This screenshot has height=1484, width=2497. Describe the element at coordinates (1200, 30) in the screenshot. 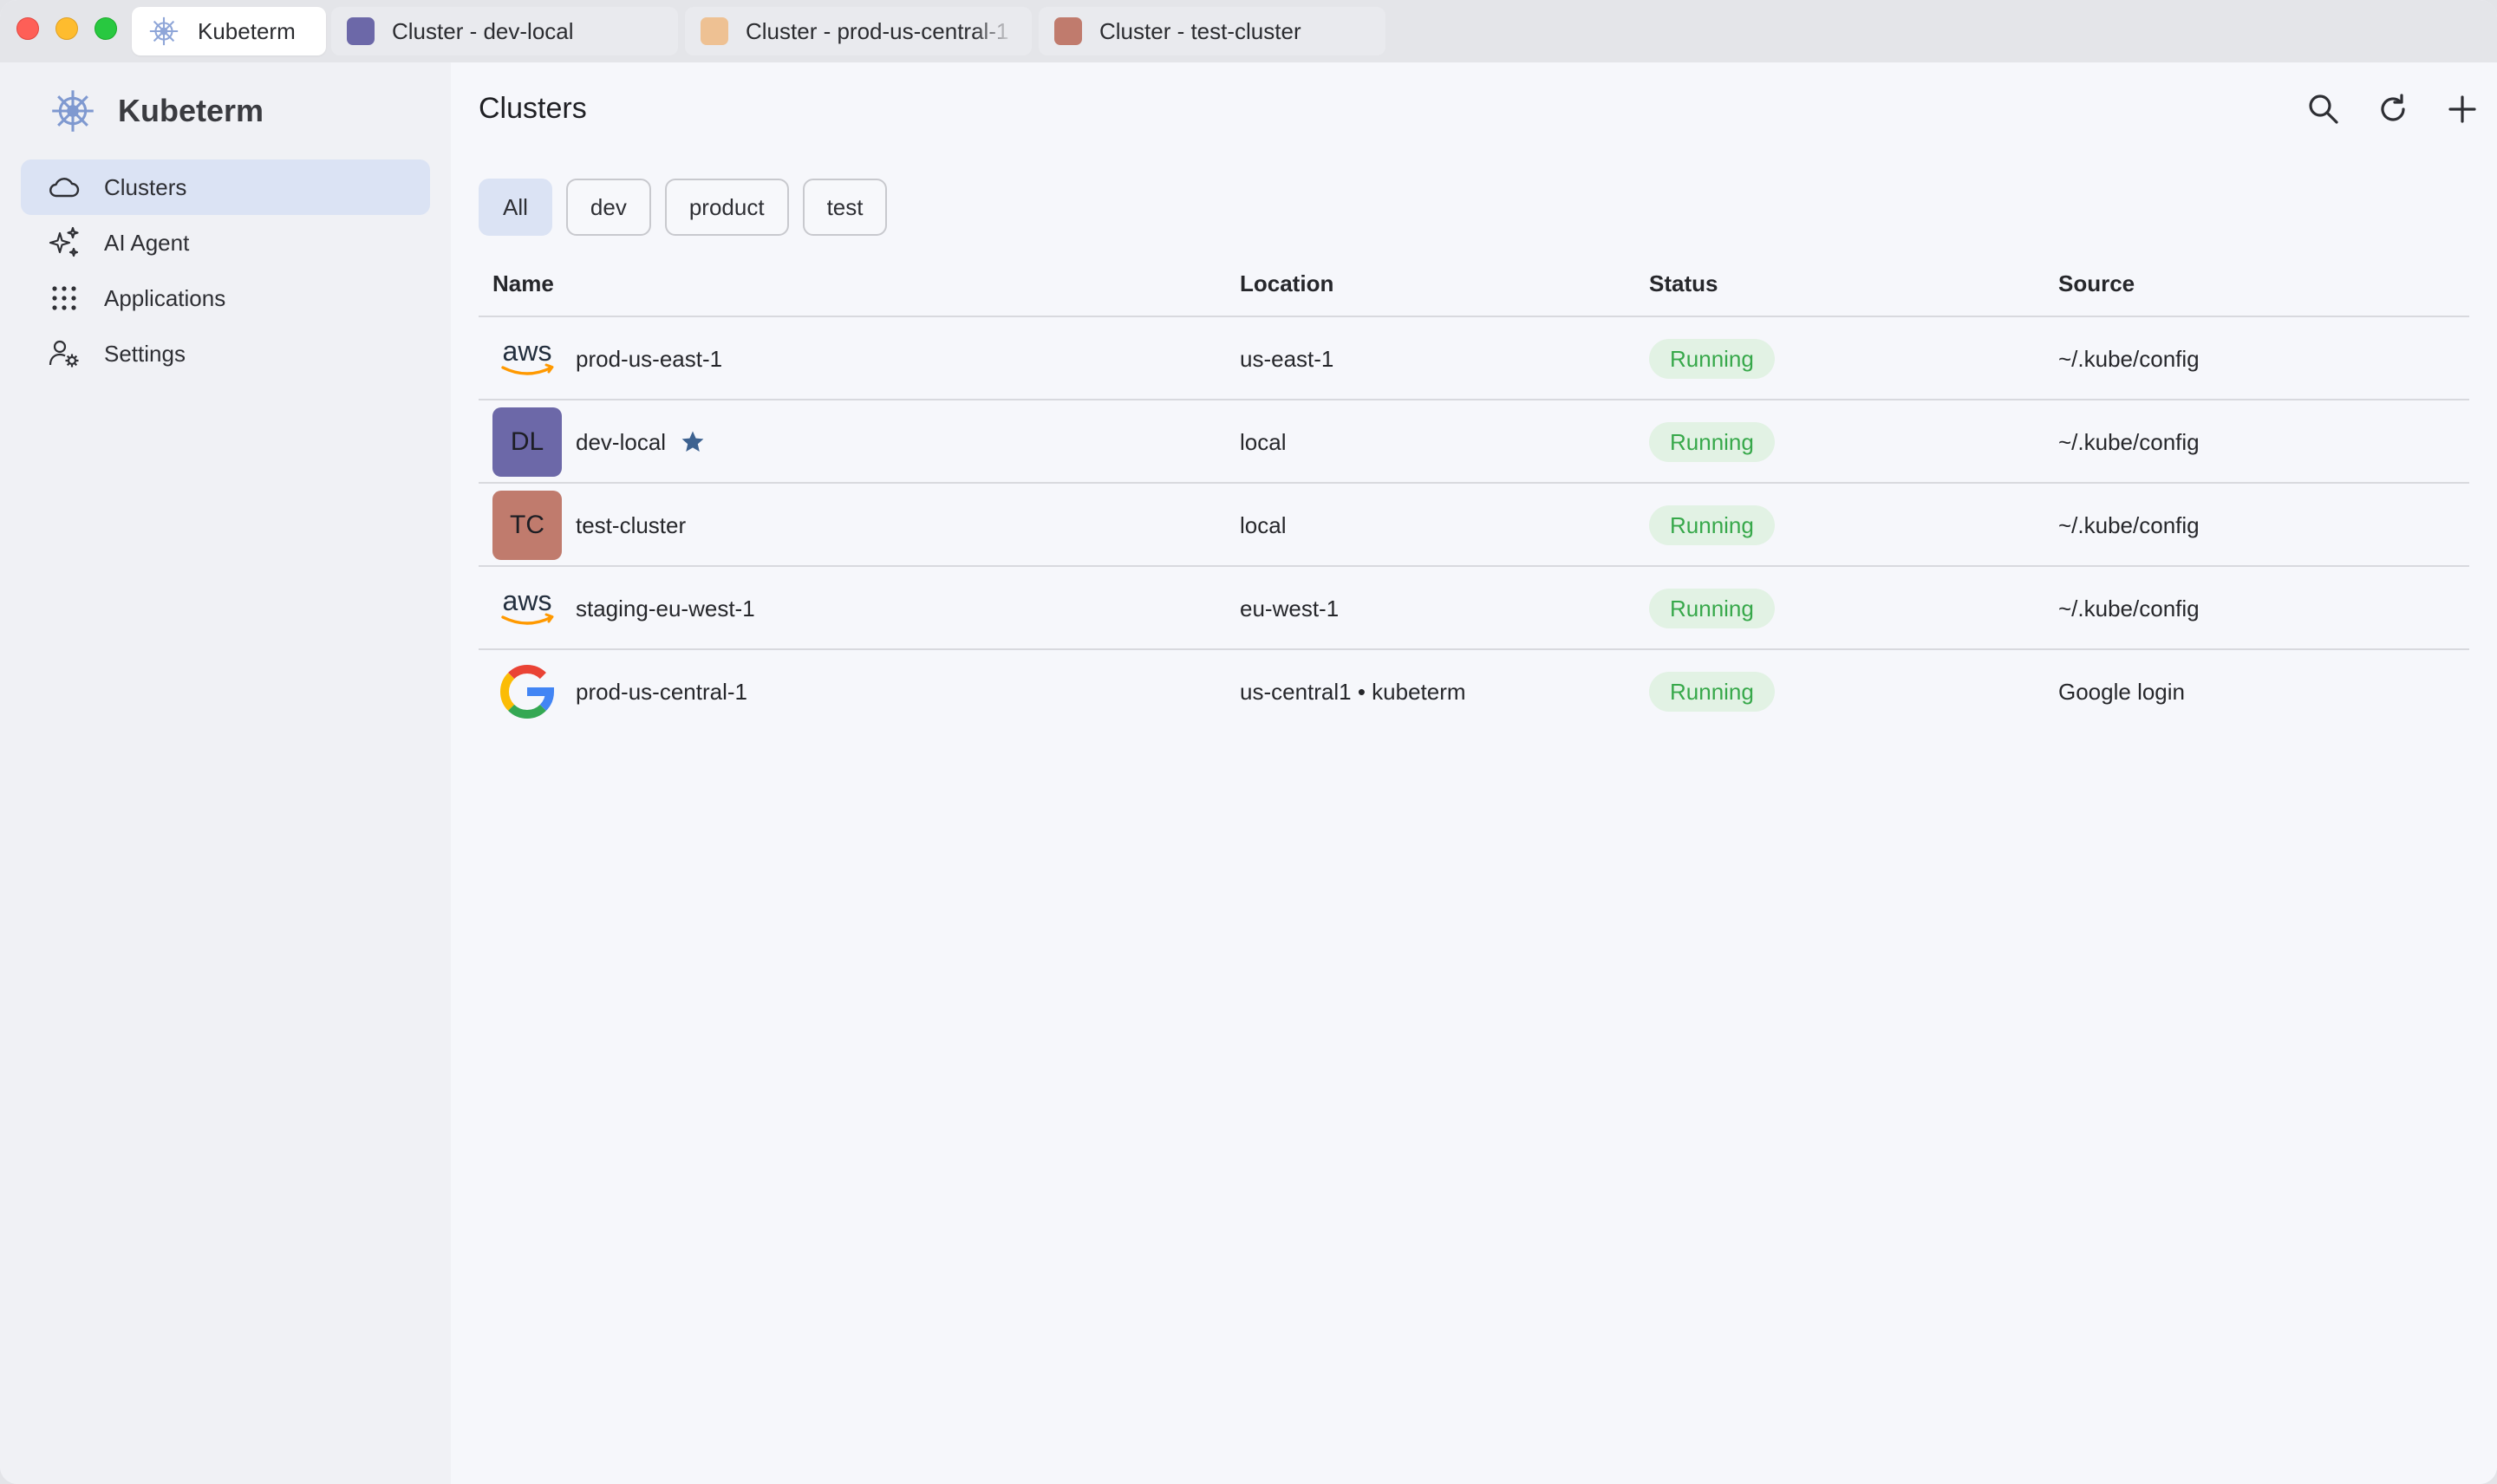

I see `tab-label: Cluster - test-cluster` at that location.